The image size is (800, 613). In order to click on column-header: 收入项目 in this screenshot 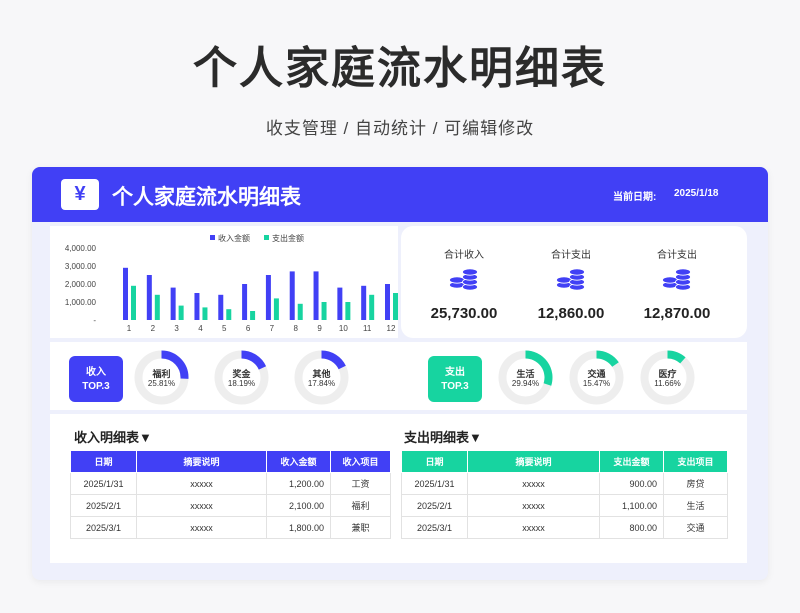, I will do `click(360, 461)`.